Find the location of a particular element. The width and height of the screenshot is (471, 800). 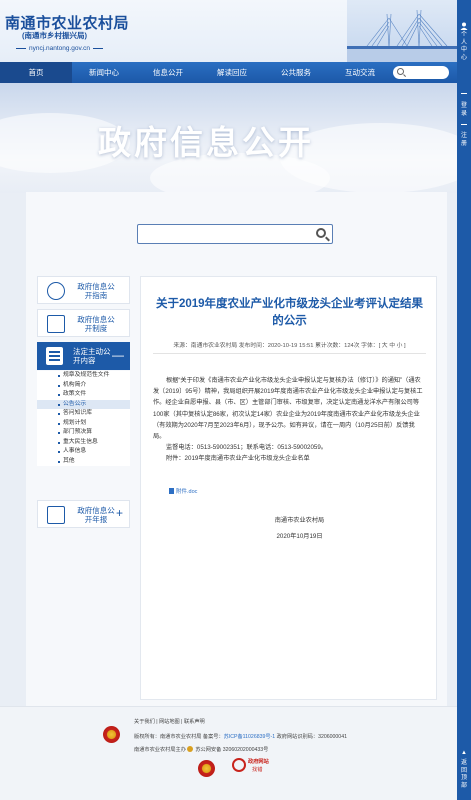

menu-system-label: 政府信息公开制度 is located at coordinates (96, 324).